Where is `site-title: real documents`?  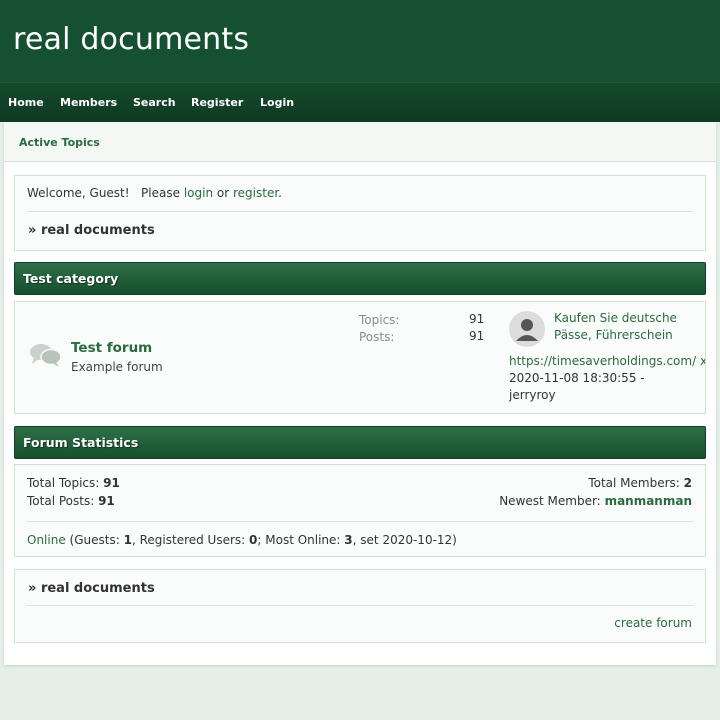
site-title: real documents is located at coordinates (131, 39).